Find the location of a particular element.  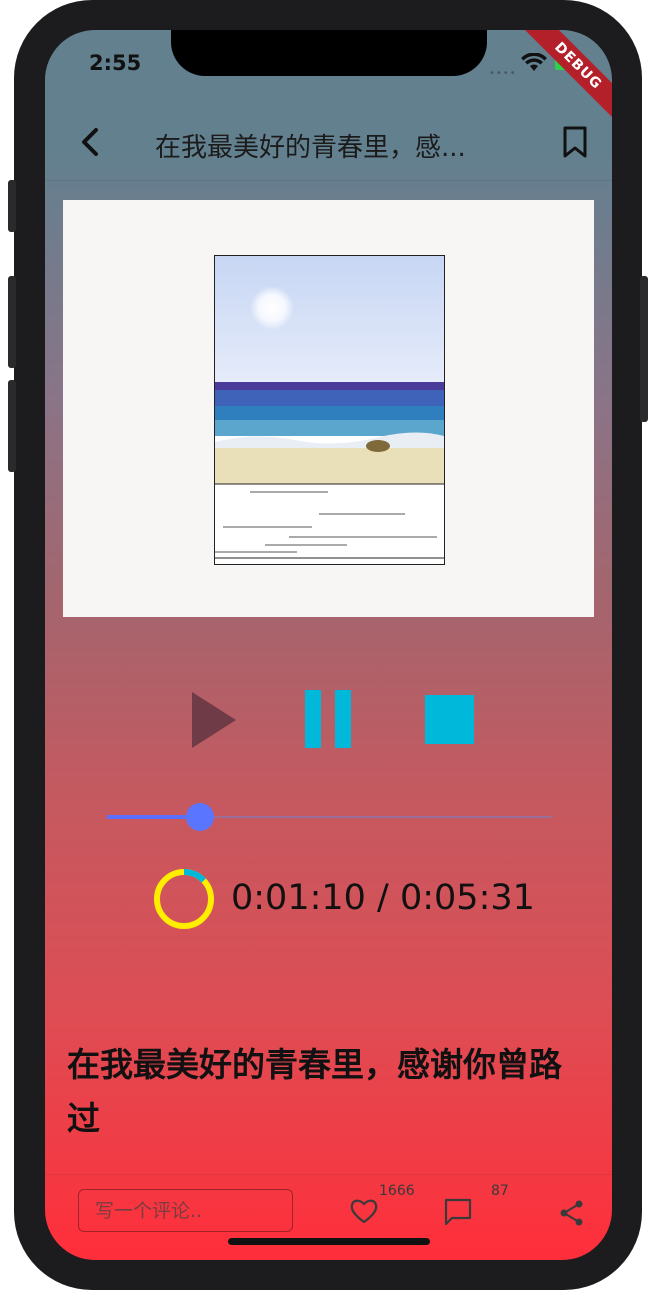

home-indicator is located at coordinates (329, 1241).